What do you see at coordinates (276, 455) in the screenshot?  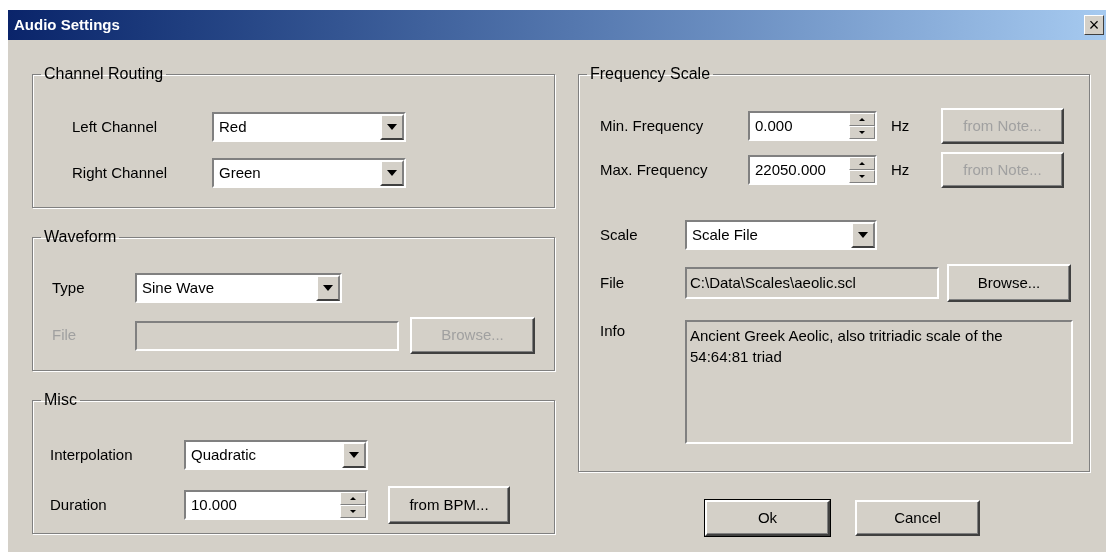 I see `dropdown: Quadratic` at bounding box center [276, 455].